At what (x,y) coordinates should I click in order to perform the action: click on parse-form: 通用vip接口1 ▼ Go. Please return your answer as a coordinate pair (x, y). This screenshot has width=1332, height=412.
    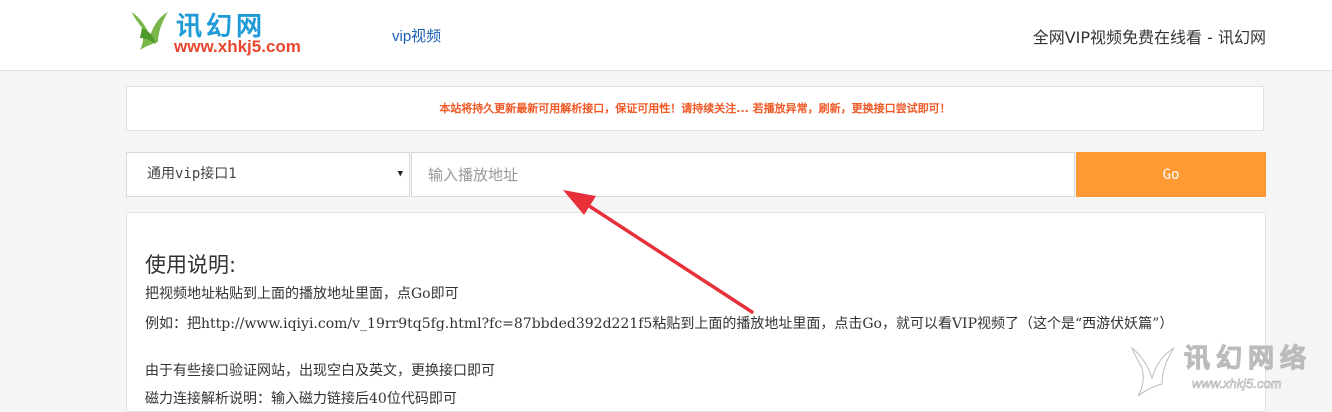
    Looking at the image, I should click on (696, 174).